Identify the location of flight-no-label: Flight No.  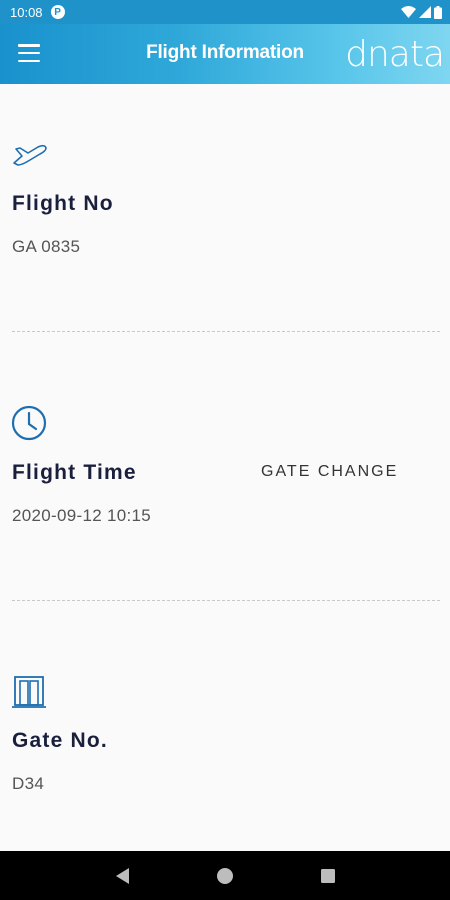
(63, 203).